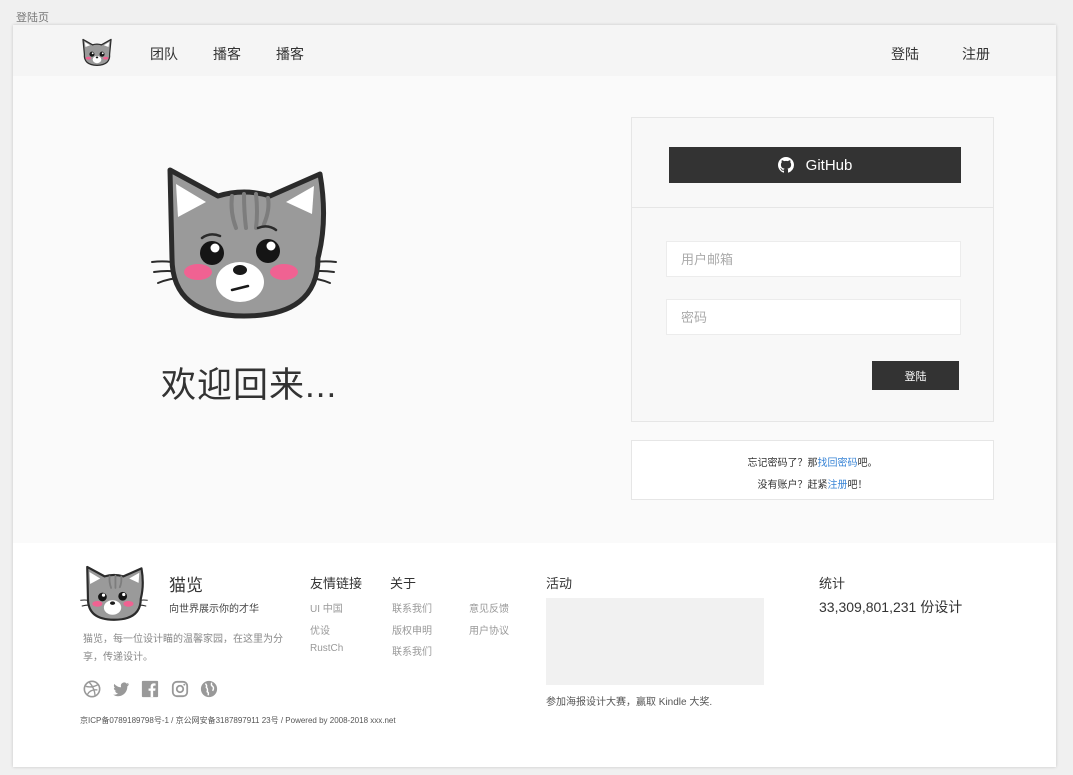 This screenshot has height=775, width=1073. Describe the element at coordinates (891, 607) in the screenshot. I see `stats-value: 33,309,801,231 份设计` at that location.